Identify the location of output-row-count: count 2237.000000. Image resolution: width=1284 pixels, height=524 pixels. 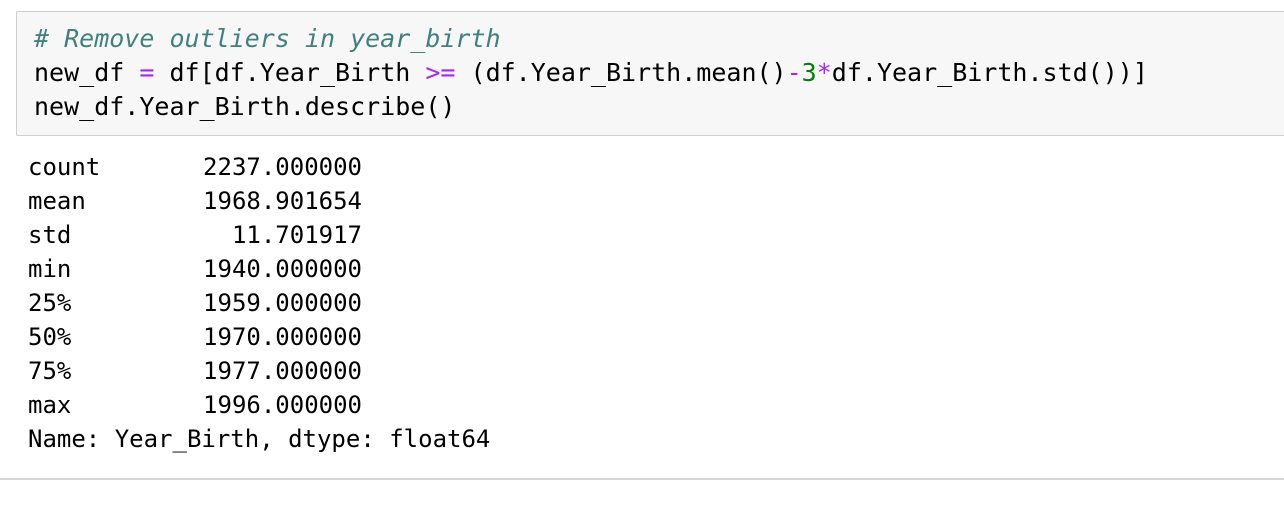
(648, 167).